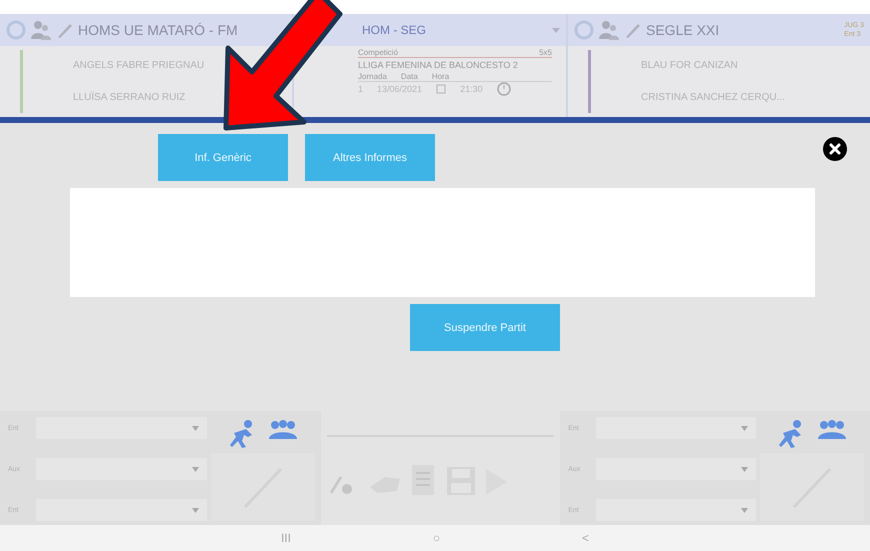  What do you see at coordinates (586, 538) in the screenshot?
I see `nav-button: <` at bounding box center [586, 538].